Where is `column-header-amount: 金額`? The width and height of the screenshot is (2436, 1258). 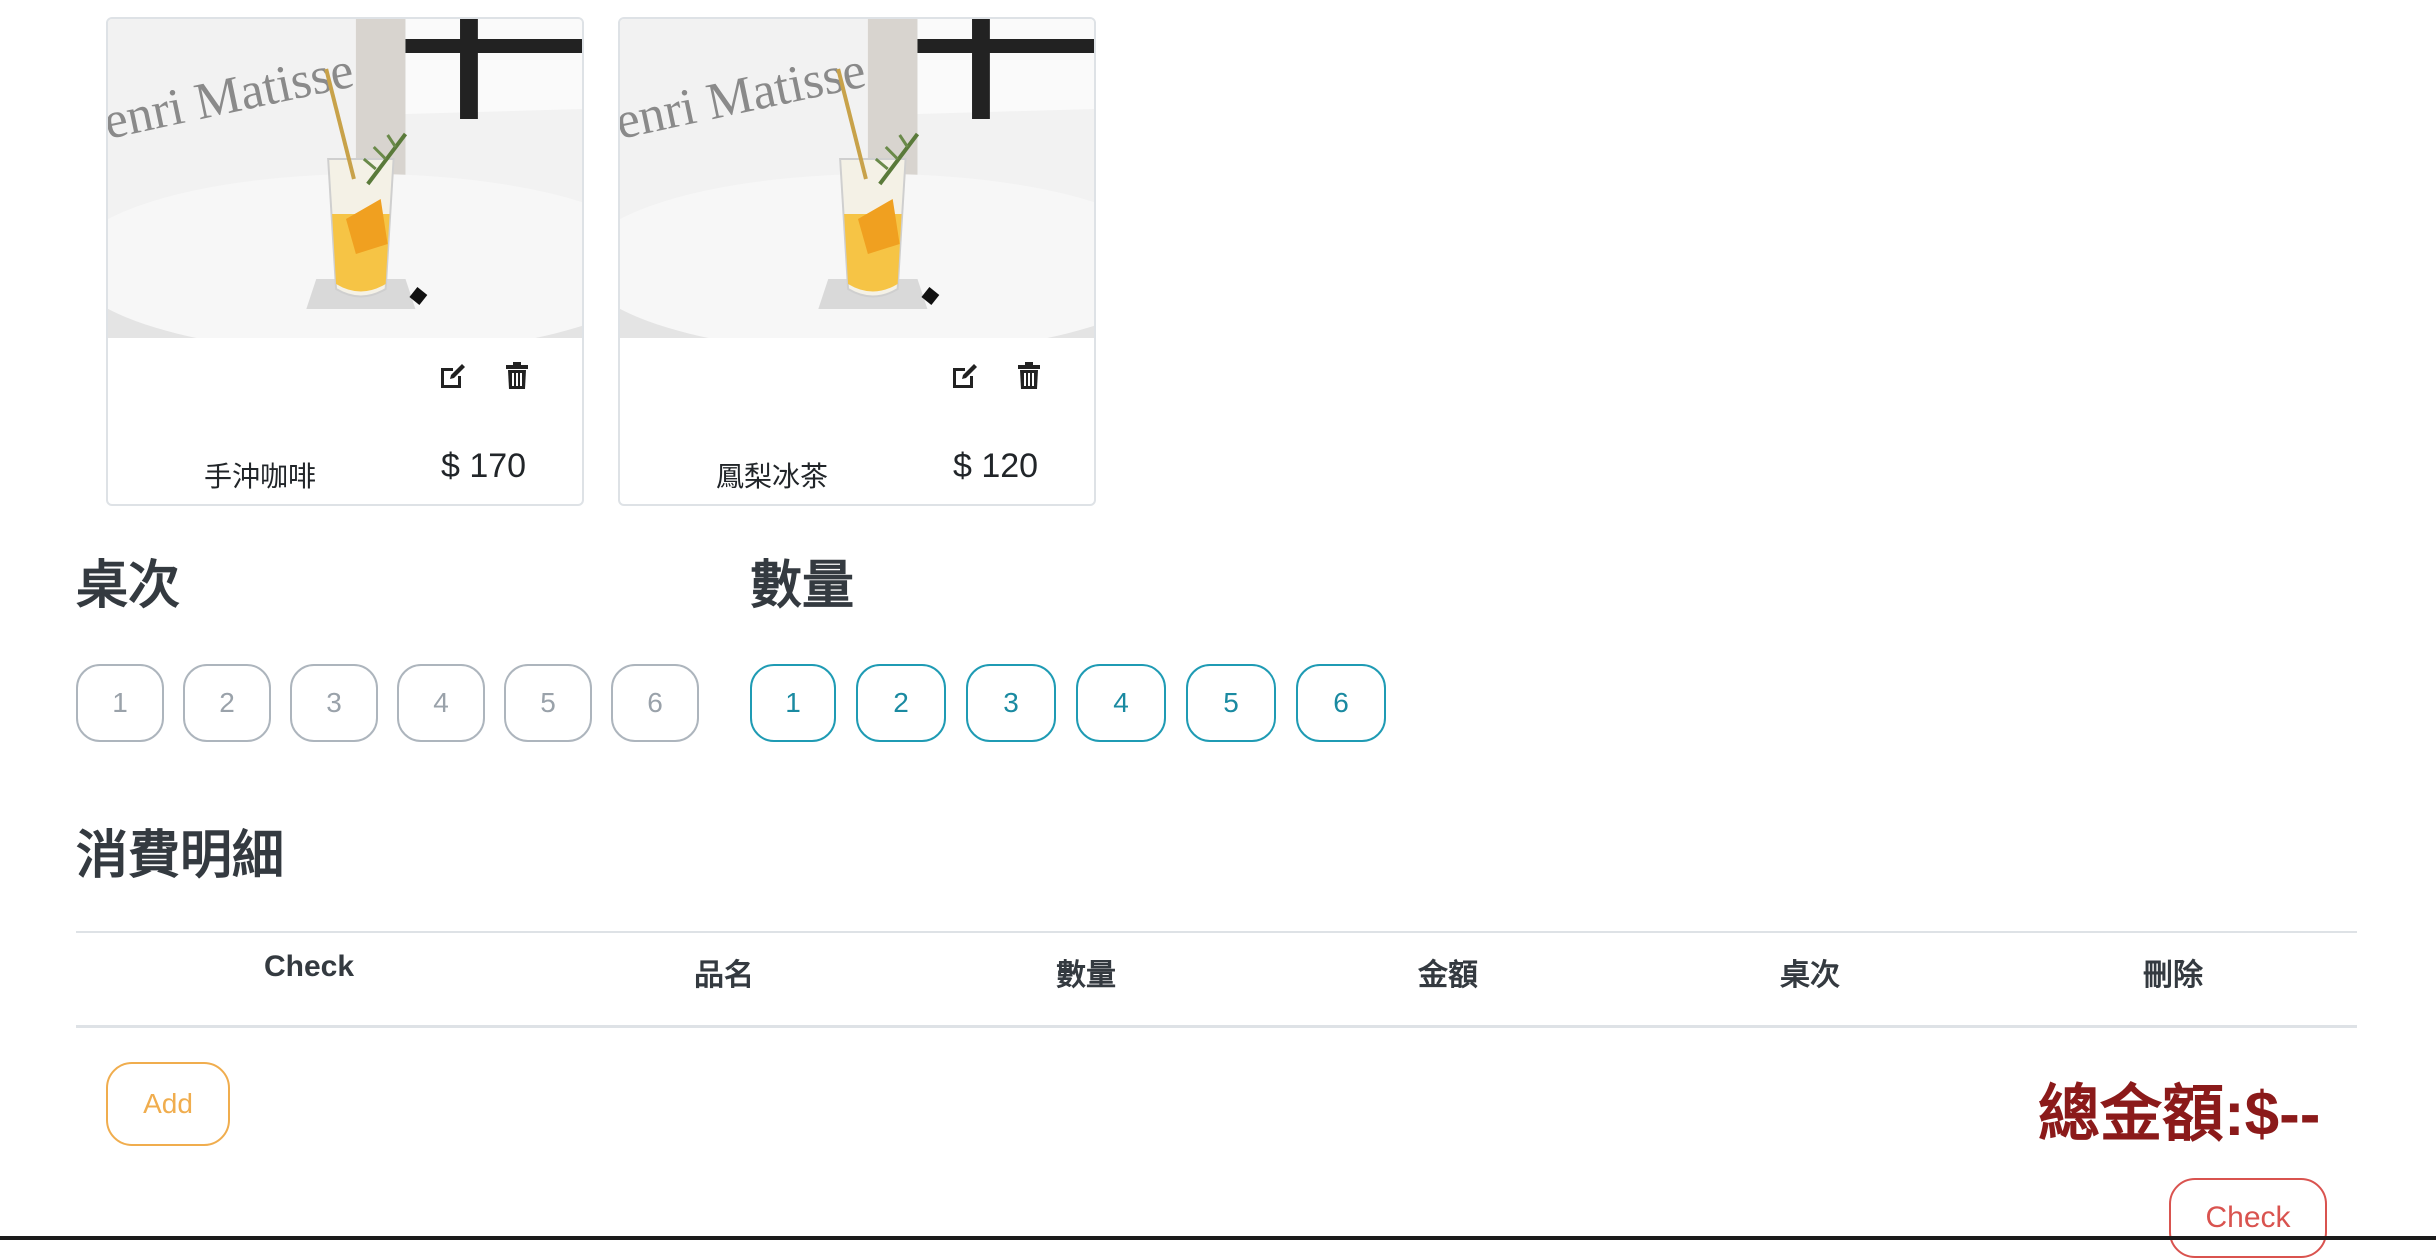 column-header-amount: 金額 is located at coordinates (1448, 975).